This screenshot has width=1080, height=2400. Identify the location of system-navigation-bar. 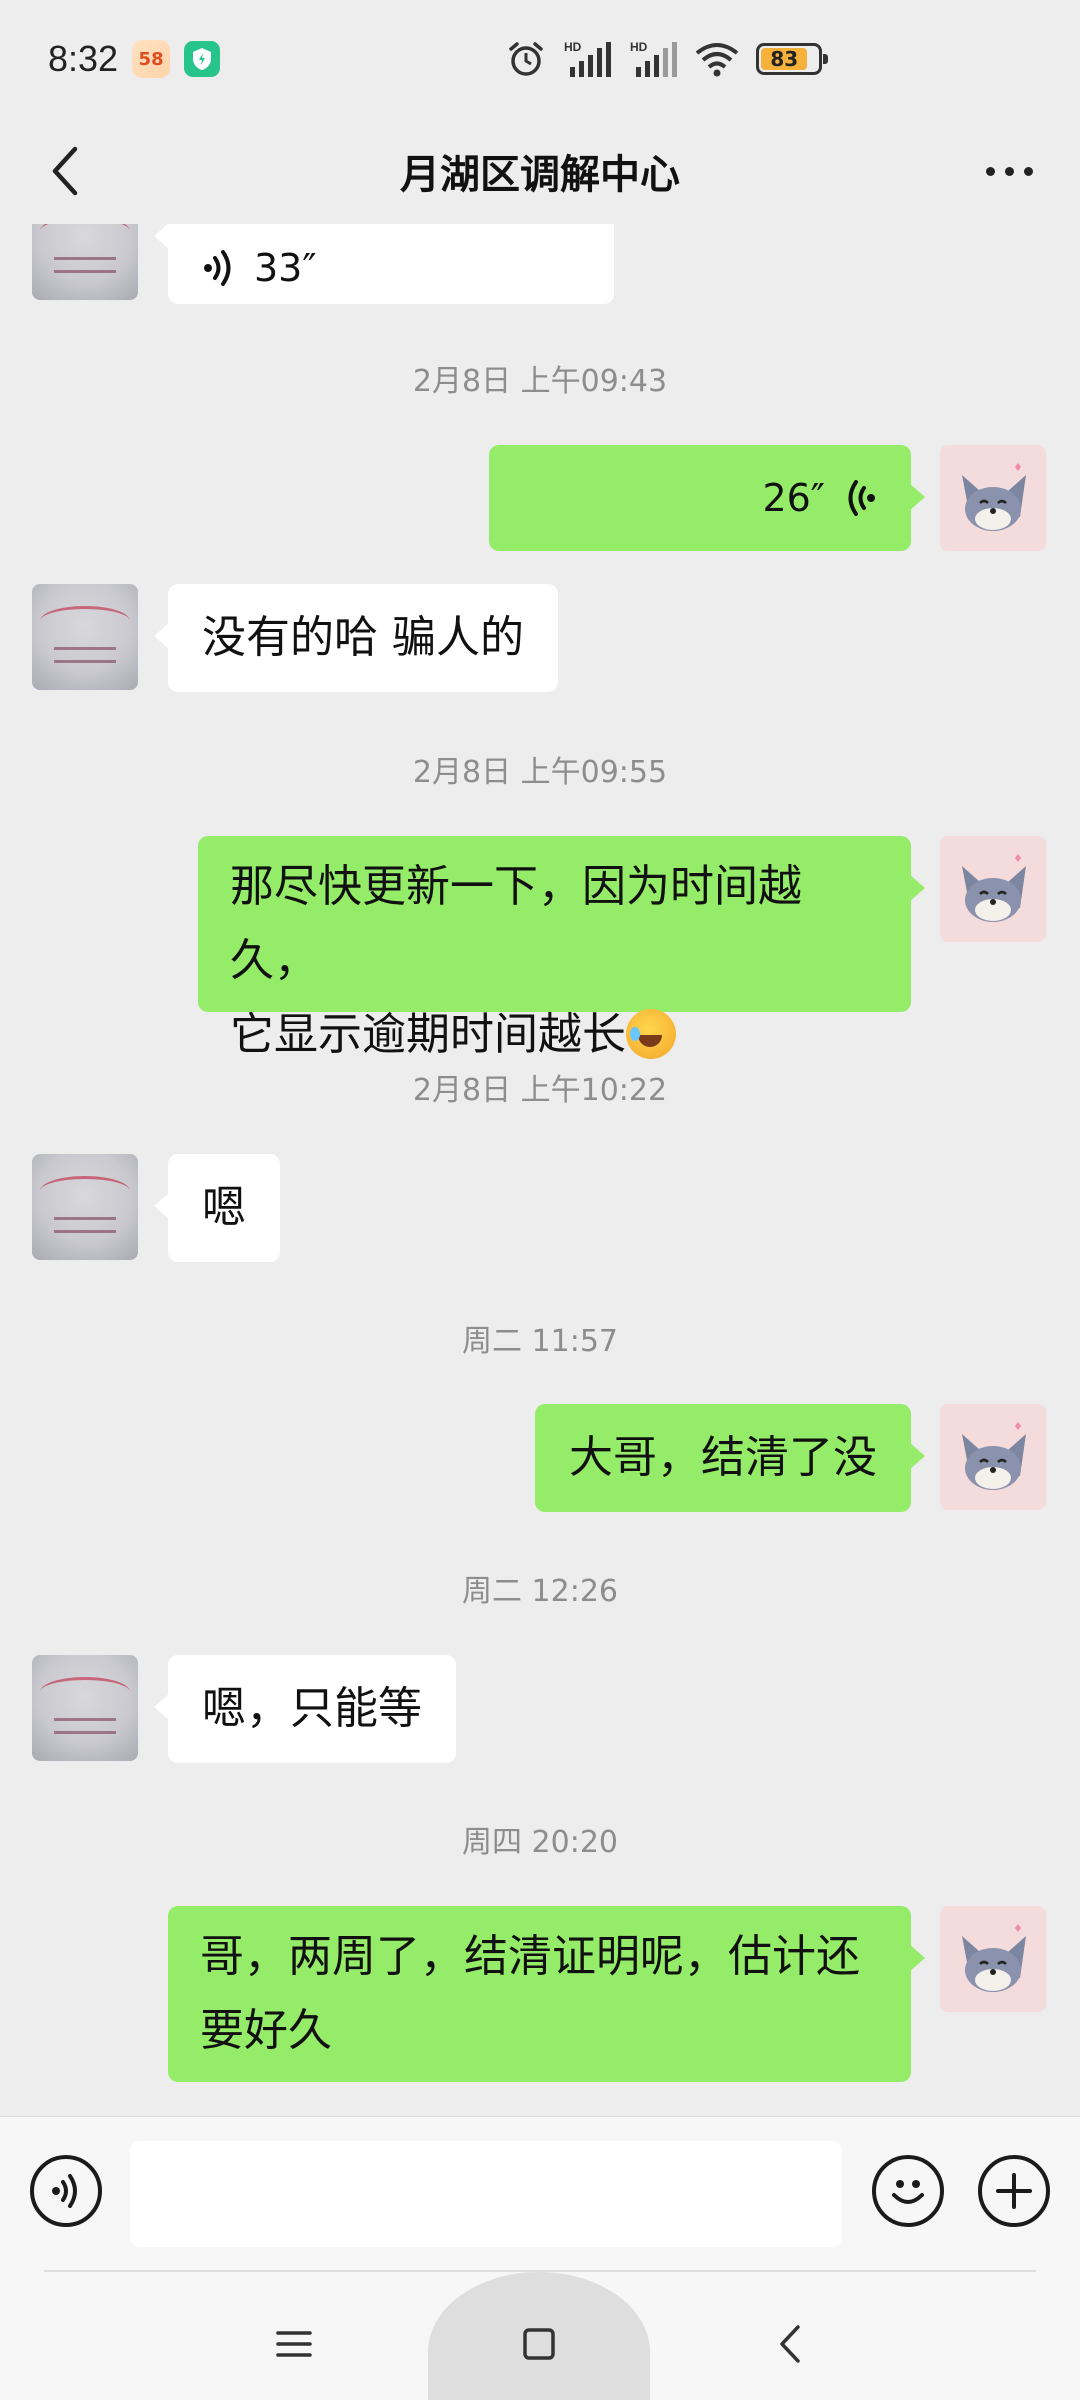
(540, 2336).